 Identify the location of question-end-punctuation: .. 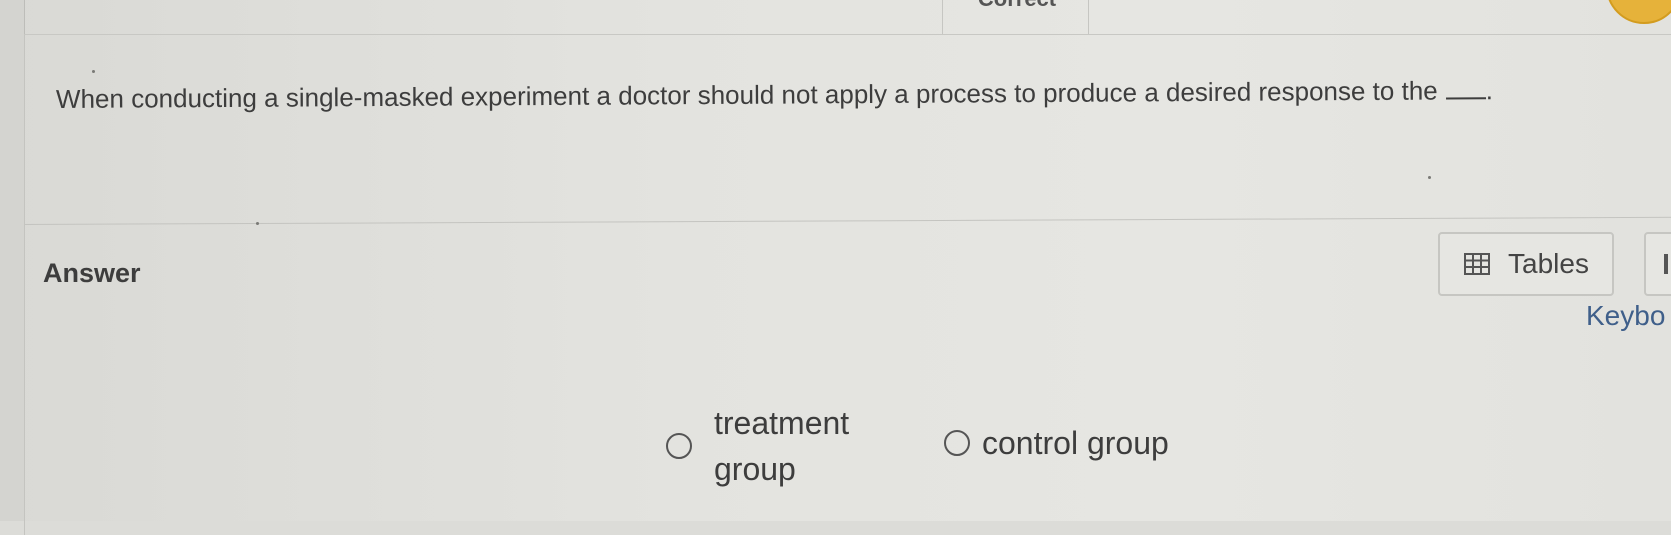
(1489, 90).